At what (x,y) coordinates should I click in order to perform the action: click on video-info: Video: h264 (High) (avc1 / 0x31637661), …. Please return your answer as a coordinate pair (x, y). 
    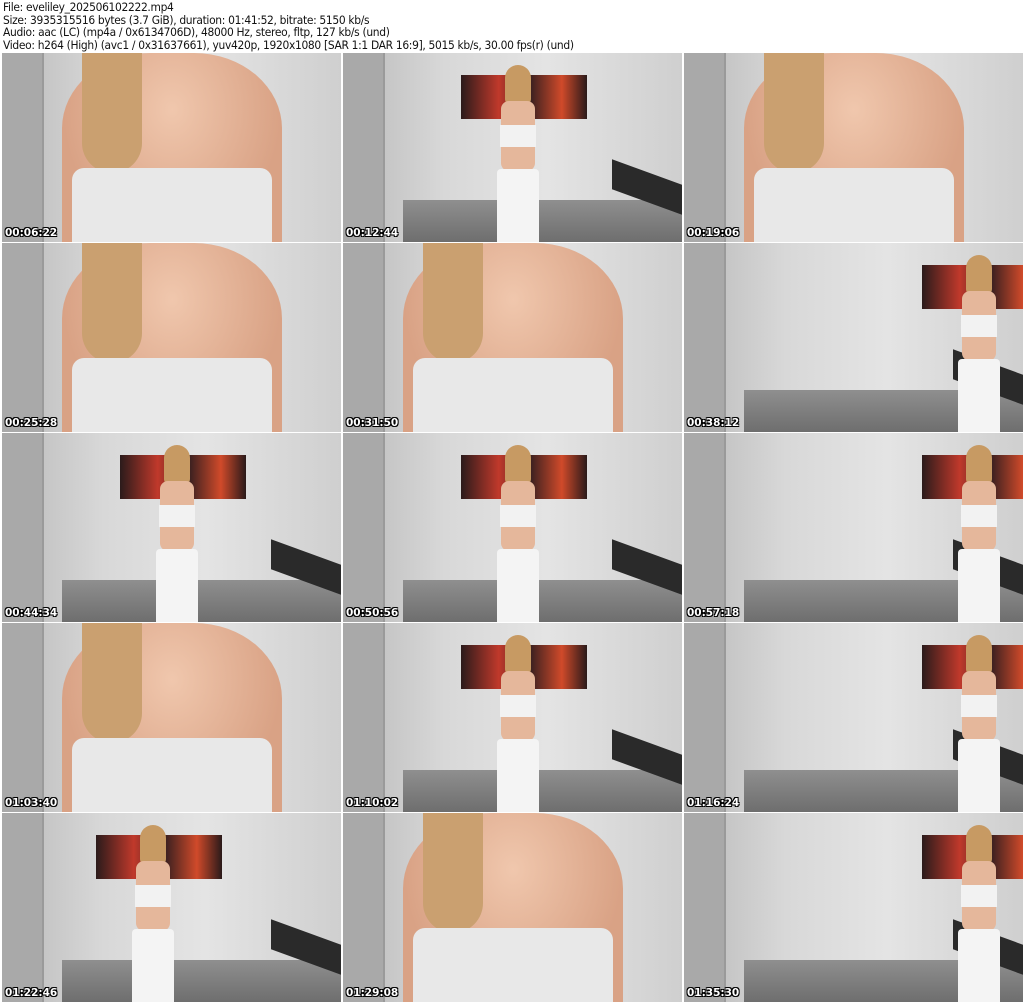
    Looking at the image, I should click on (288, 44).